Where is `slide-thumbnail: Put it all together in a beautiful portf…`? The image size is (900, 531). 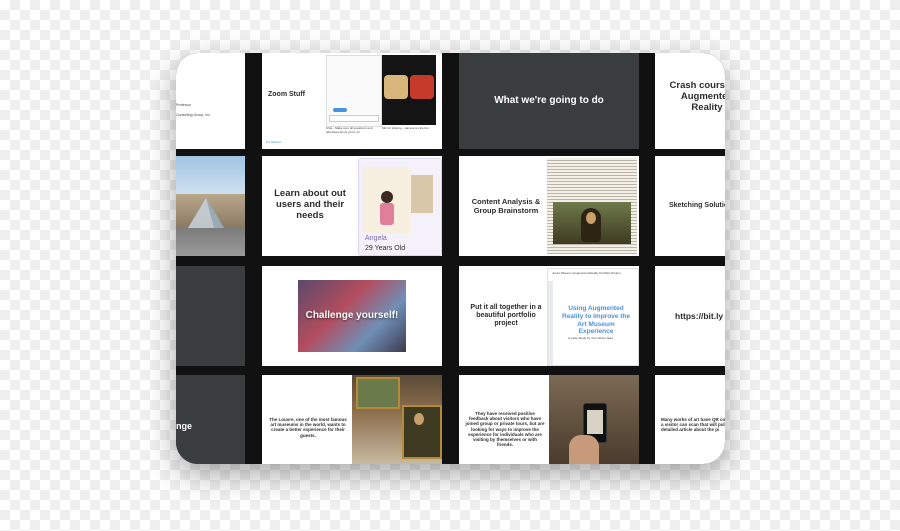
slide-thumbnail: Put it all together in a beautiful portf… is located at coordinates (549, 316).